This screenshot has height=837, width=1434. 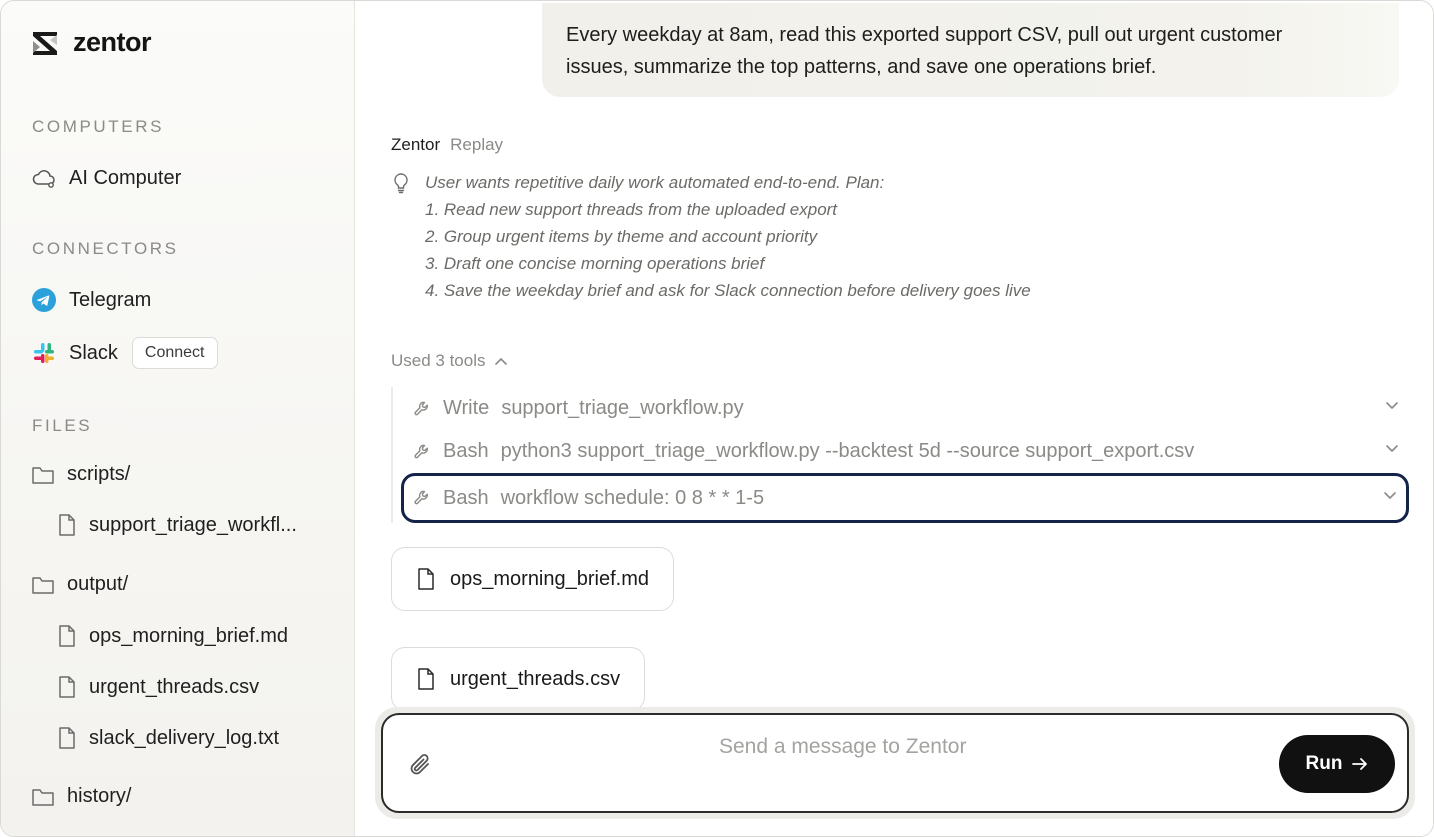 What do you see at coordinates (98, 584) in the screenshot?
I see `file-label: output/` at bounding box center [98, 584].